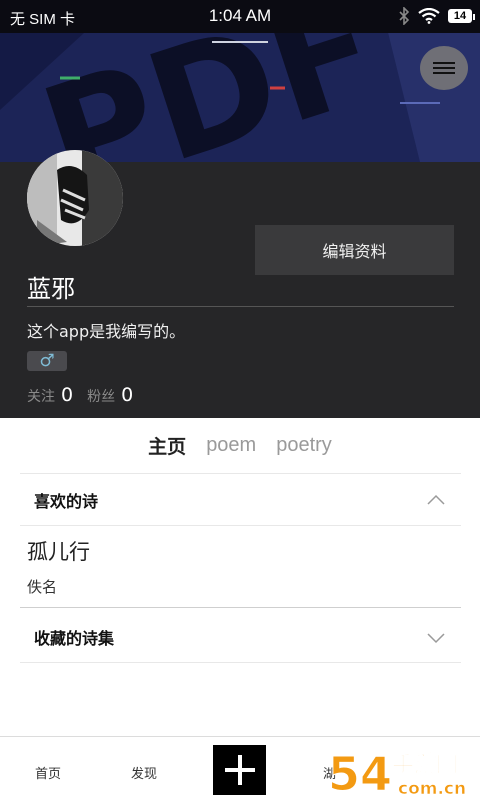 Image resolution: width=480 pixels, height=802 pixels. I want to click on username: 蓝邪, so click(51, 289).